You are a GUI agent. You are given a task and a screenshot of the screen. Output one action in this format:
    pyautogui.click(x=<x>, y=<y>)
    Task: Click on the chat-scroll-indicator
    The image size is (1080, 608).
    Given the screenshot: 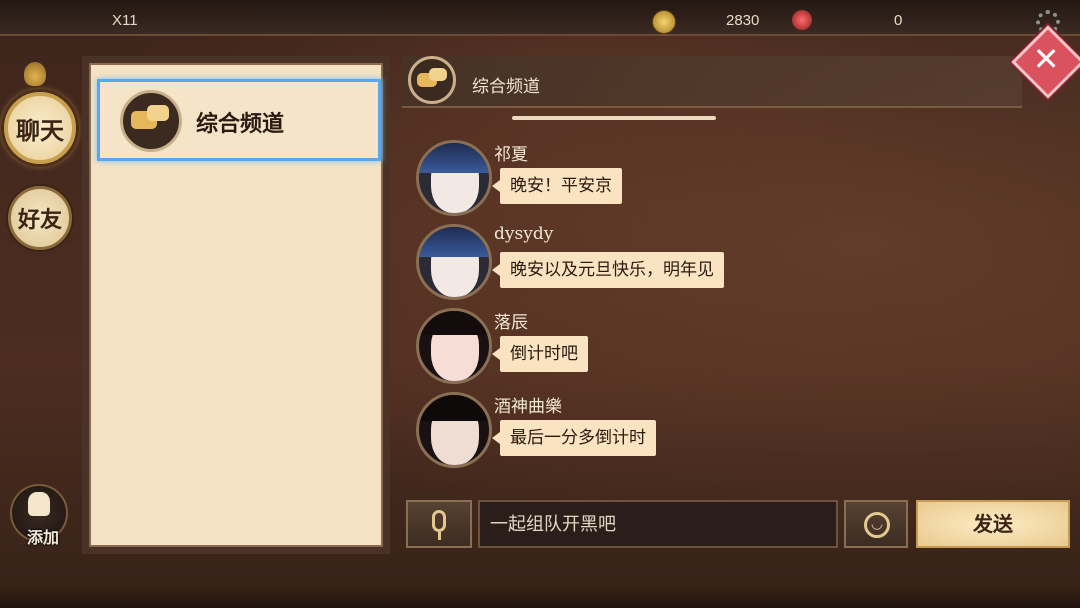 What is the action you would take?
    pyautogui.click(x=614, y=118)
    